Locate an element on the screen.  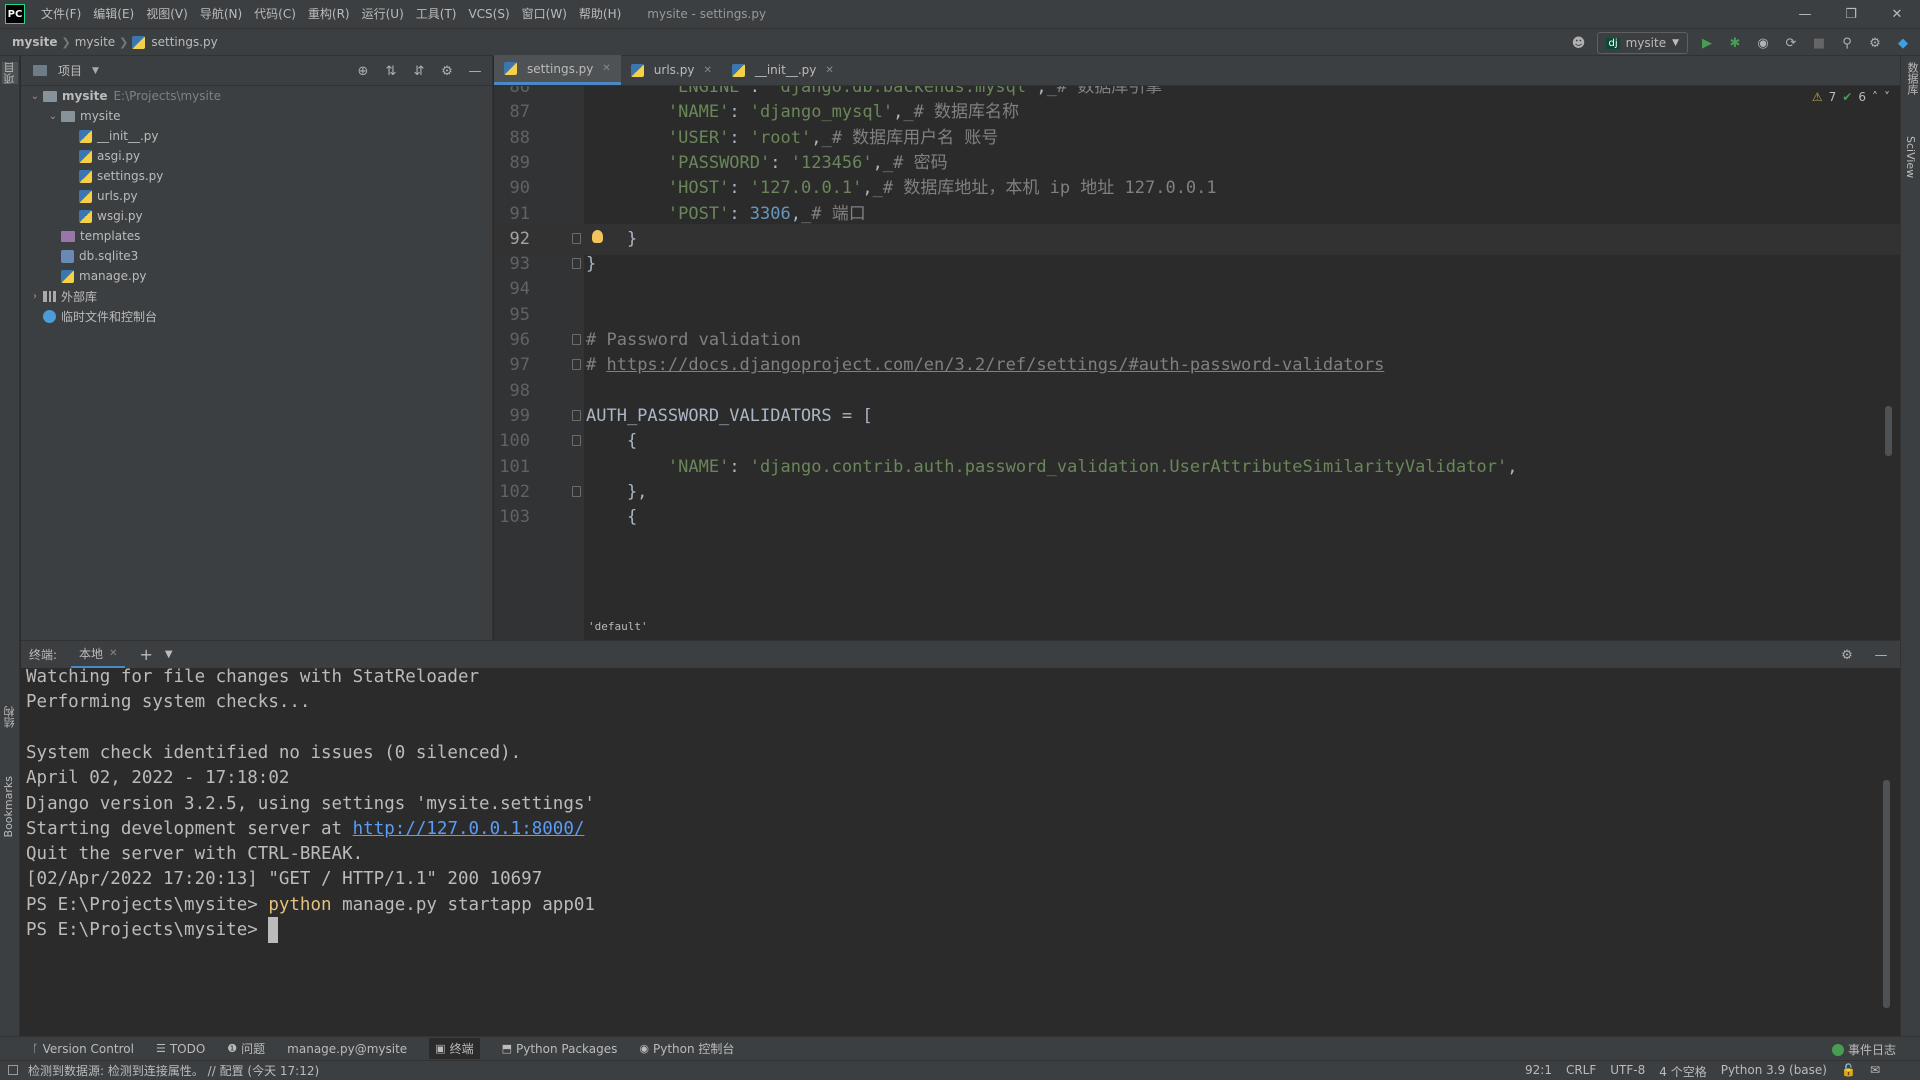
status-message: 检测到数据源: 检测到连接属性。 // 配置 (今天 17:12) is located at coordinates (173, 1070).